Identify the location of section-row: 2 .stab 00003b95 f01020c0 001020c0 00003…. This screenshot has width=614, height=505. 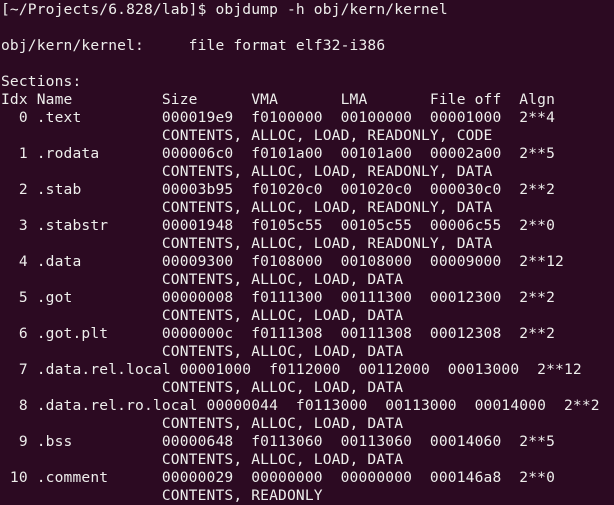
(278, 189).